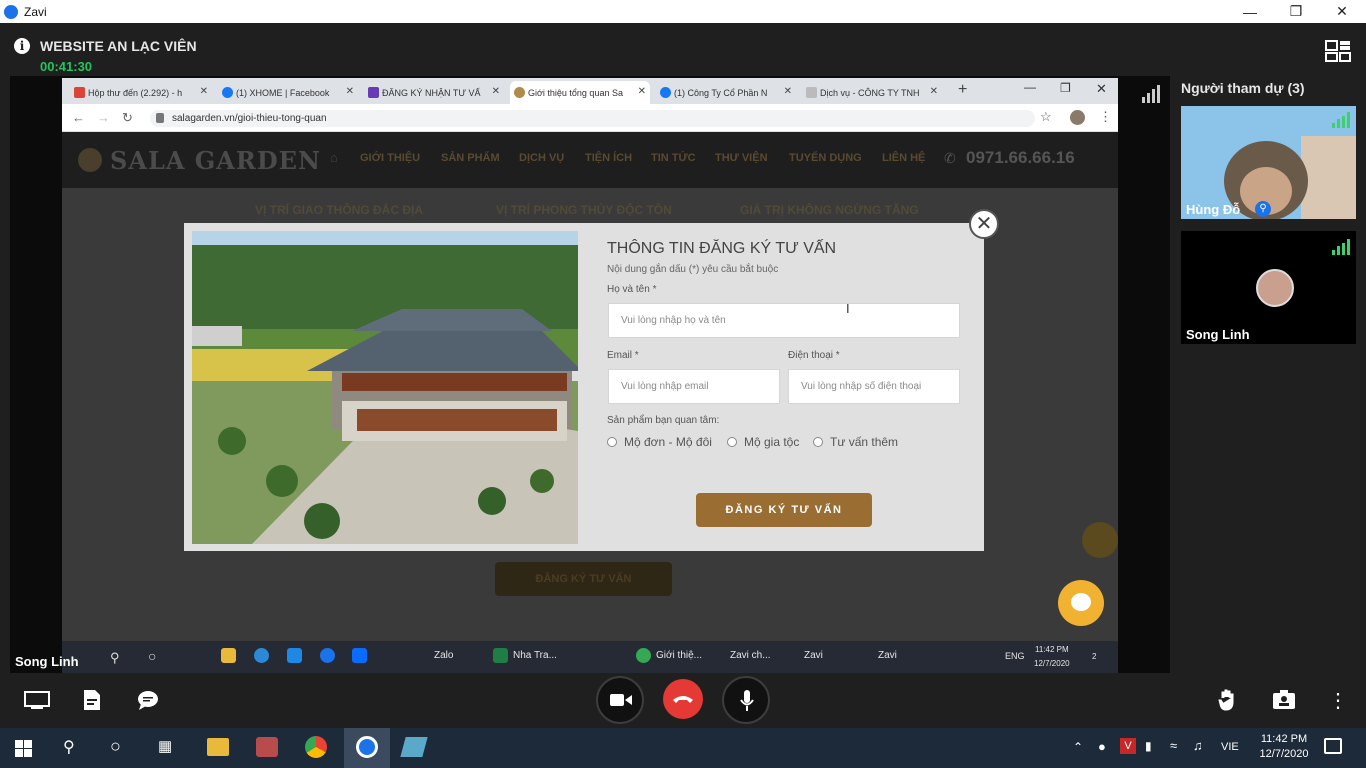 The image size is (1366, 768). What do you see at coordinates (152, 656) in the screenshot?
I see `shared-cortana-icon: ○` at bounding box center [152, 656].